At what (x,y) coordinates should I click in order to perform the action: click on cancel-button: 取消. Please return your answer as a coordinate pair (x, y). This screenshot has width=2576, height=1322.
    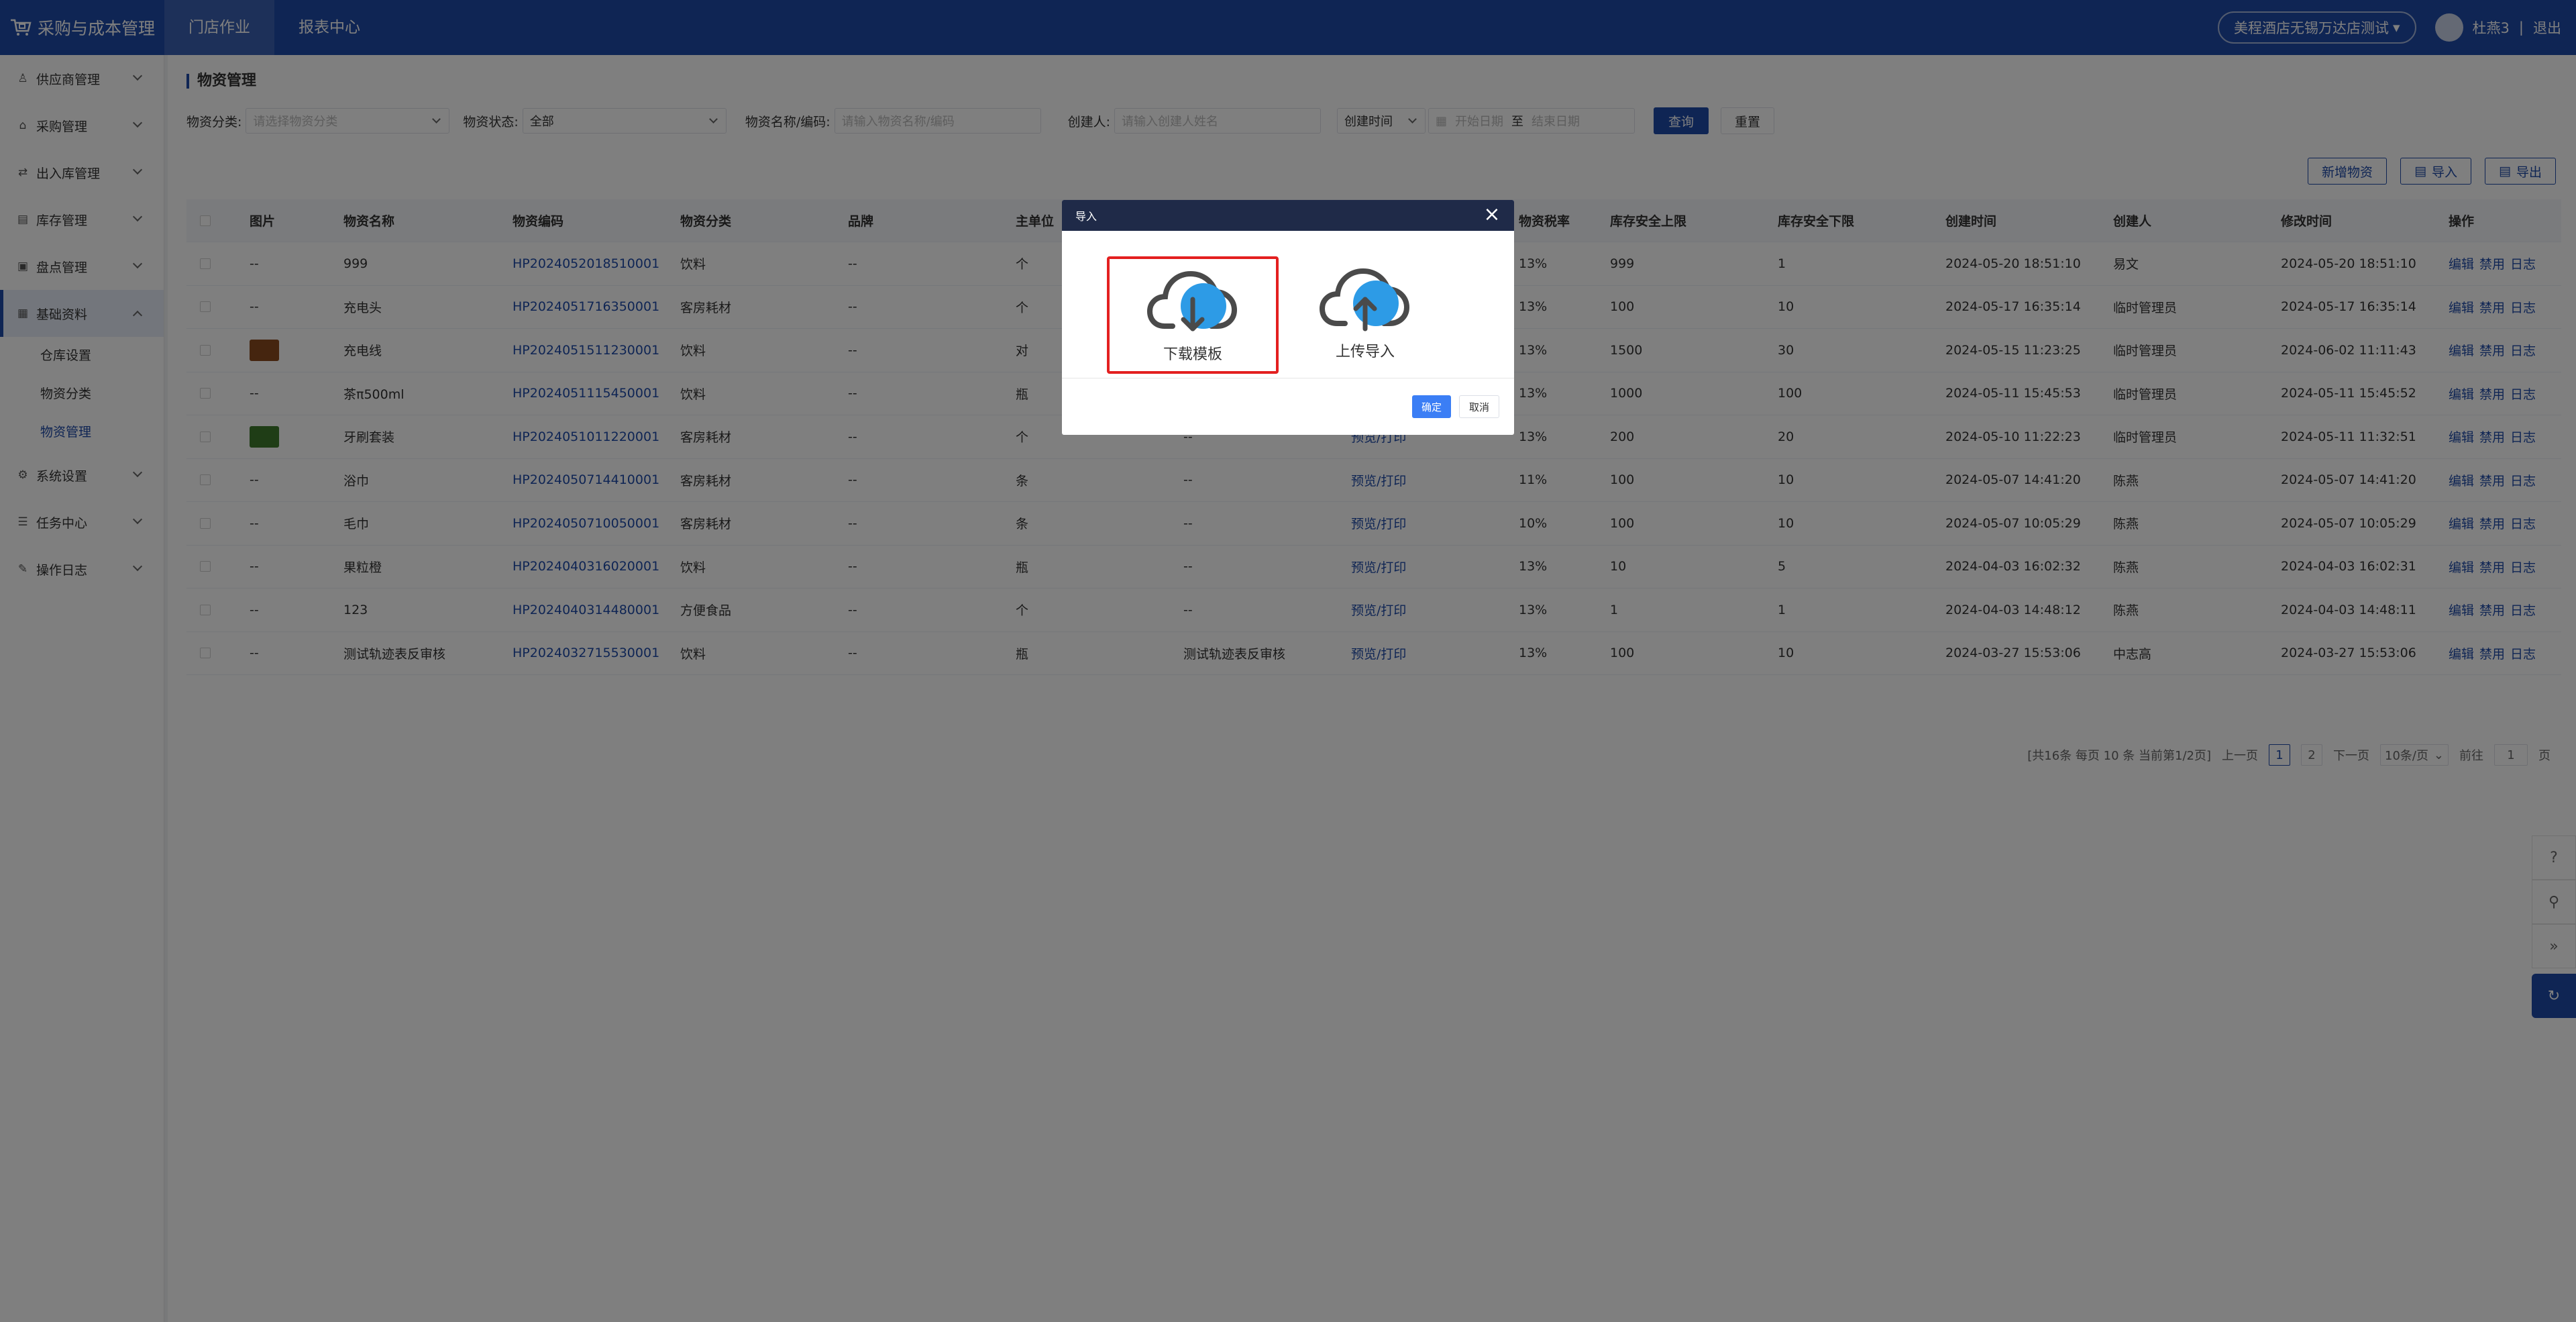
    Looking at the image, I should click on (1478, 406).